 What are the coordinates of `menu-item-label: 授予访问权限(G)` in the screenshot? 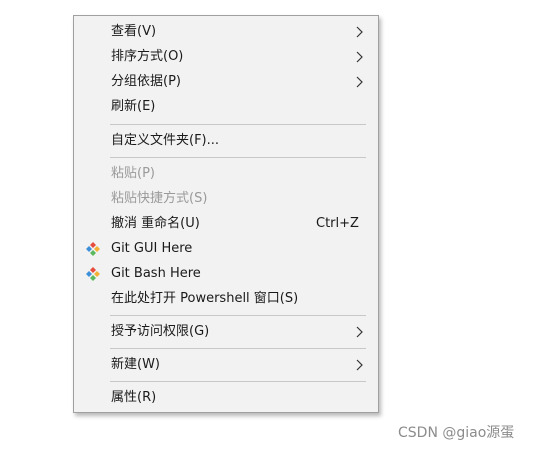 It's located at (160, 331).